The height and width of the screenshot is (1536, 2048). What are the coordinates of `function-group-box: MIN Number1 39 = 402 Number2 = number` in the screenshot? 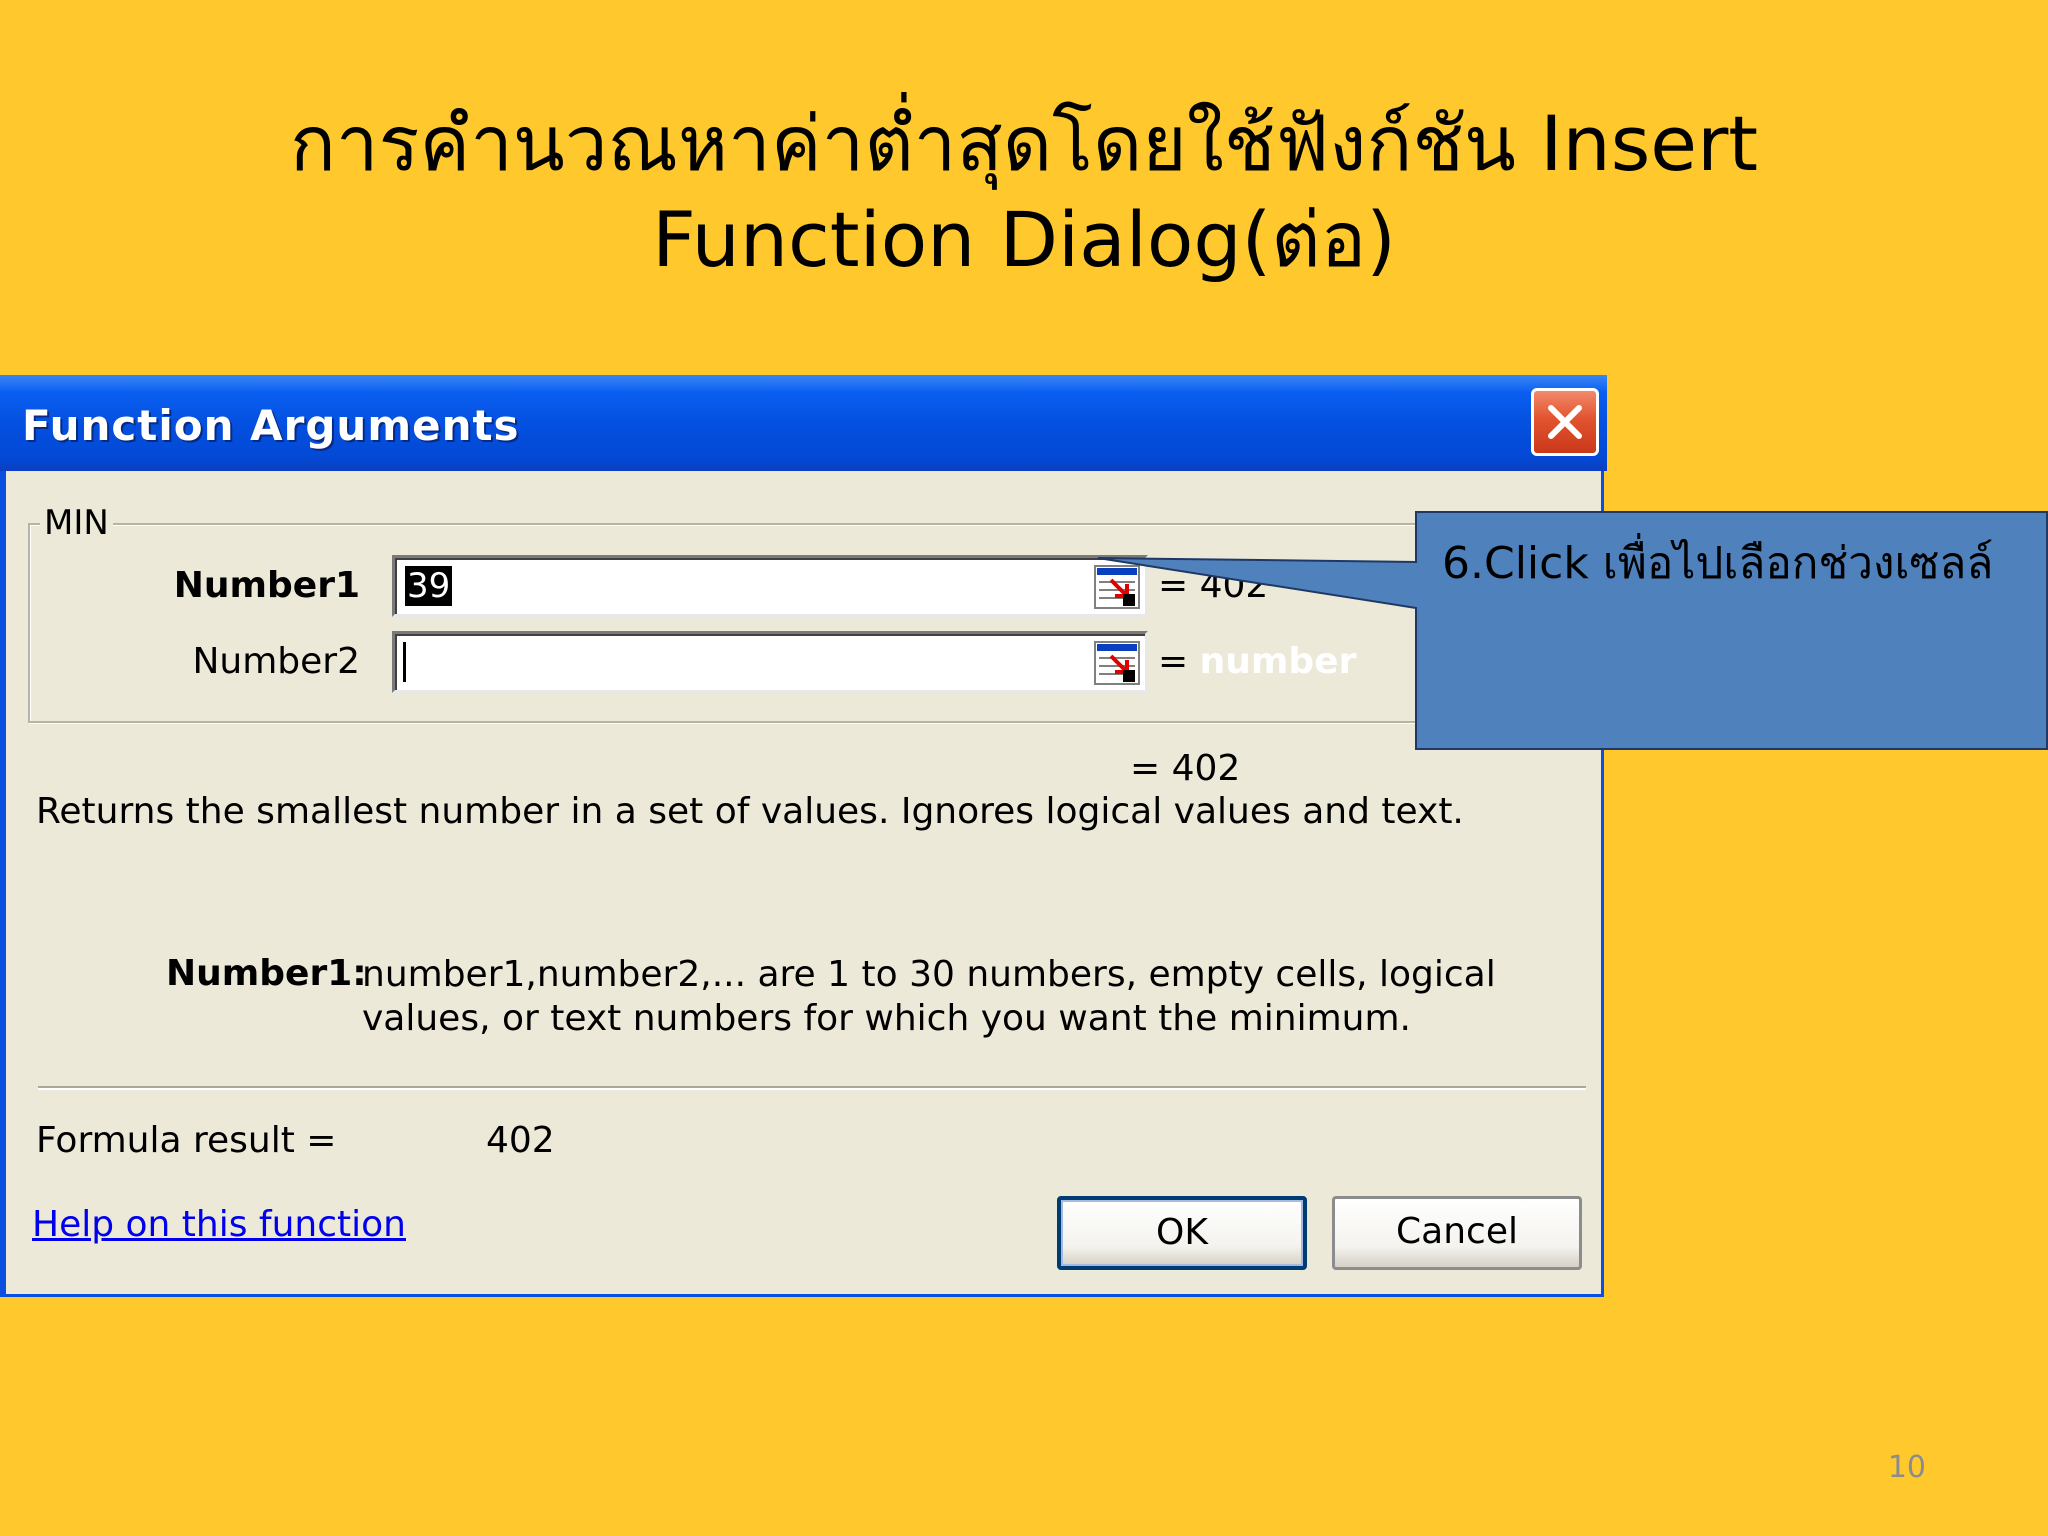 It's located at (808, 613).